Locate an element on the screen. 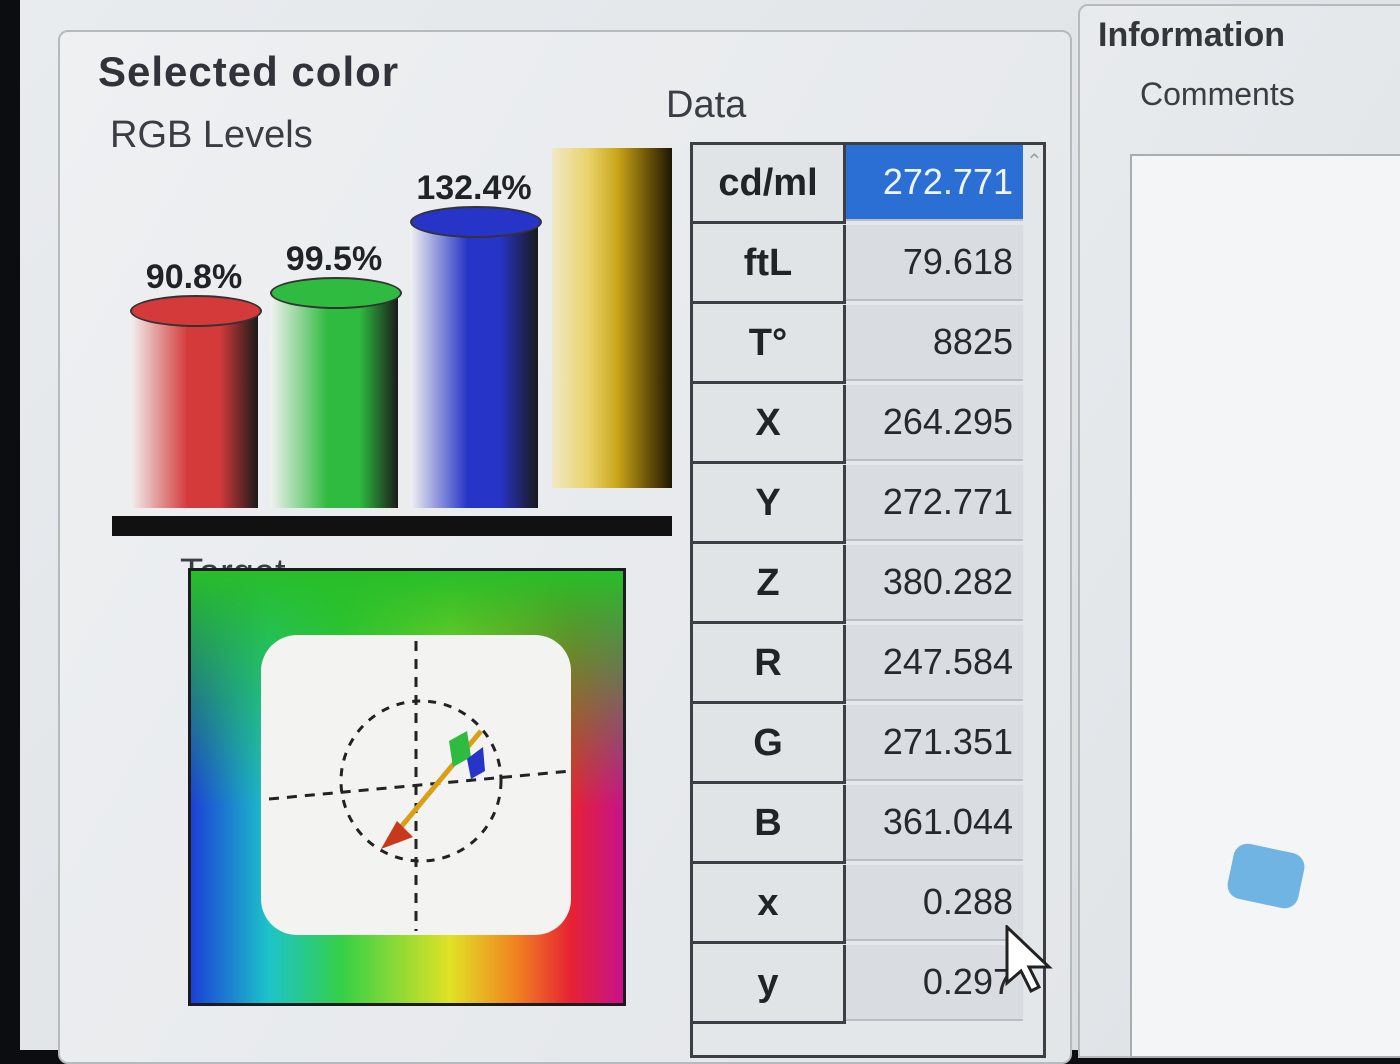  data-row: x 0.288 is located at coordinates (868, 905).